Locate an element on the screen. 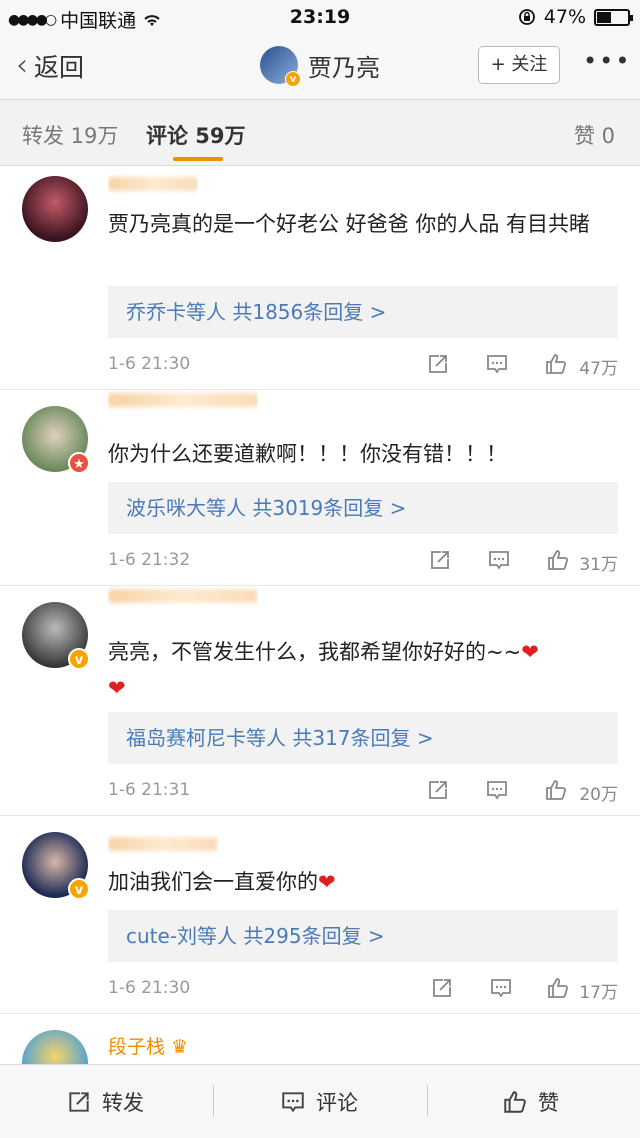 The height and width of the screenshot is (1138, 640). bottom-action-bar: 转发 评论 赞 is located at coordinates (320, 1101).